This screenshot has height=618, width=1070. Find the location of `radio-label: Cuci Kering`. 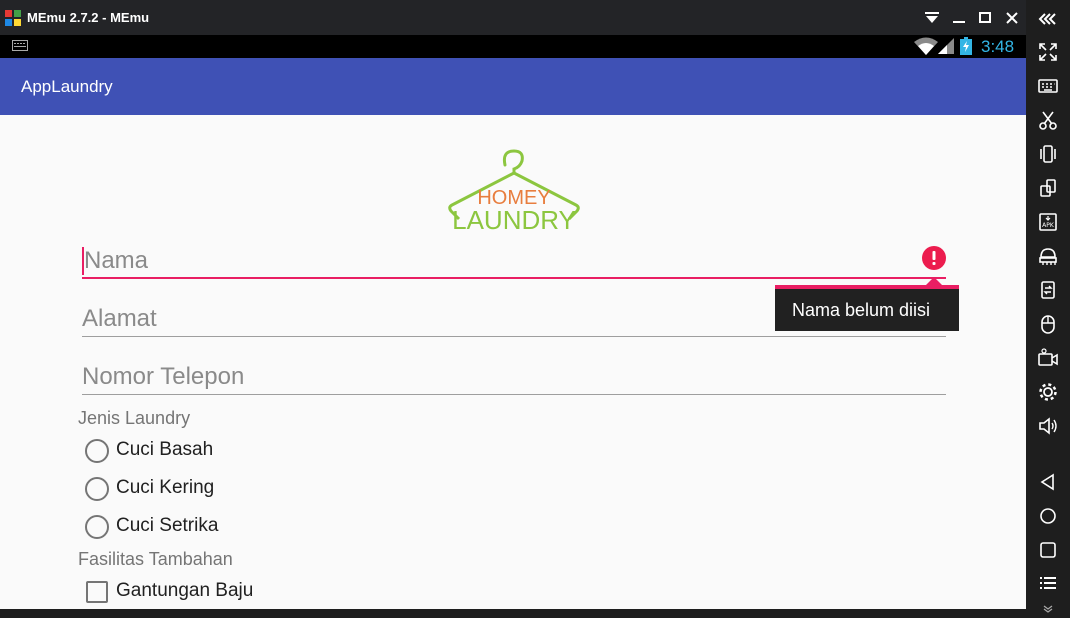

radio-label: Cuci Kering is located at coordinates (165, 487).